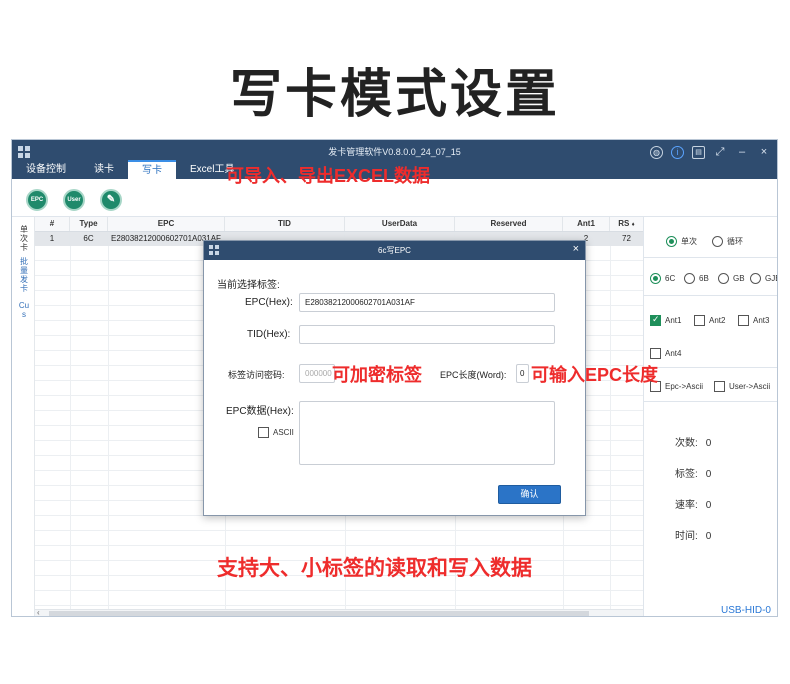 The width and height of the screenshot is (790, 684). Describe the element at coordinates (719, 386) in the screenshot. I see `user-ascii-checkbox` at that location.